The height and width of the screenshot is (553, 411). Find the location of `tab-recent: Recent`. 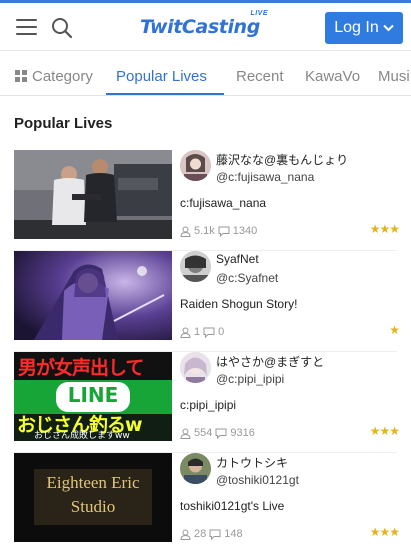

tab-recent: Recent is located at coordinates (260, 73).